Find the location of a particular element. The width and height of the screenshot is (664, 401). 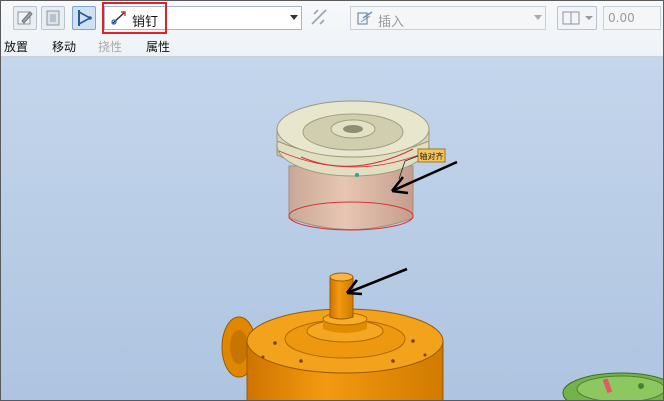

offset-type-dropdown: 插入 is located at coordinates (448, 18).